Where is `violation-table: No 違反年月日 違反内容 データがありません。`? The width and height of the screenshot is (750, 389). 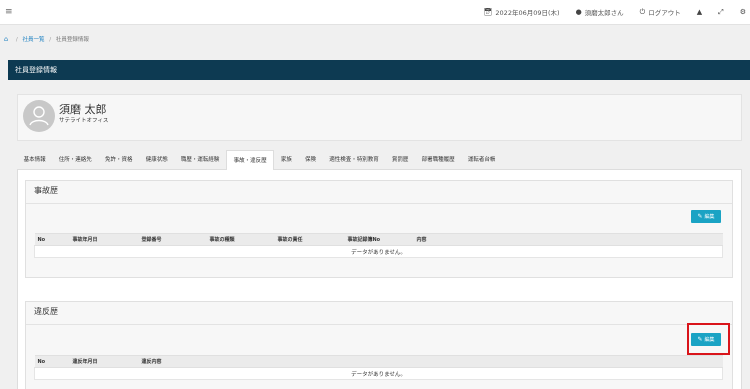
violation-table: No 違反年月日 違反内容 データがありません。 is located at coordinates (378, 367).